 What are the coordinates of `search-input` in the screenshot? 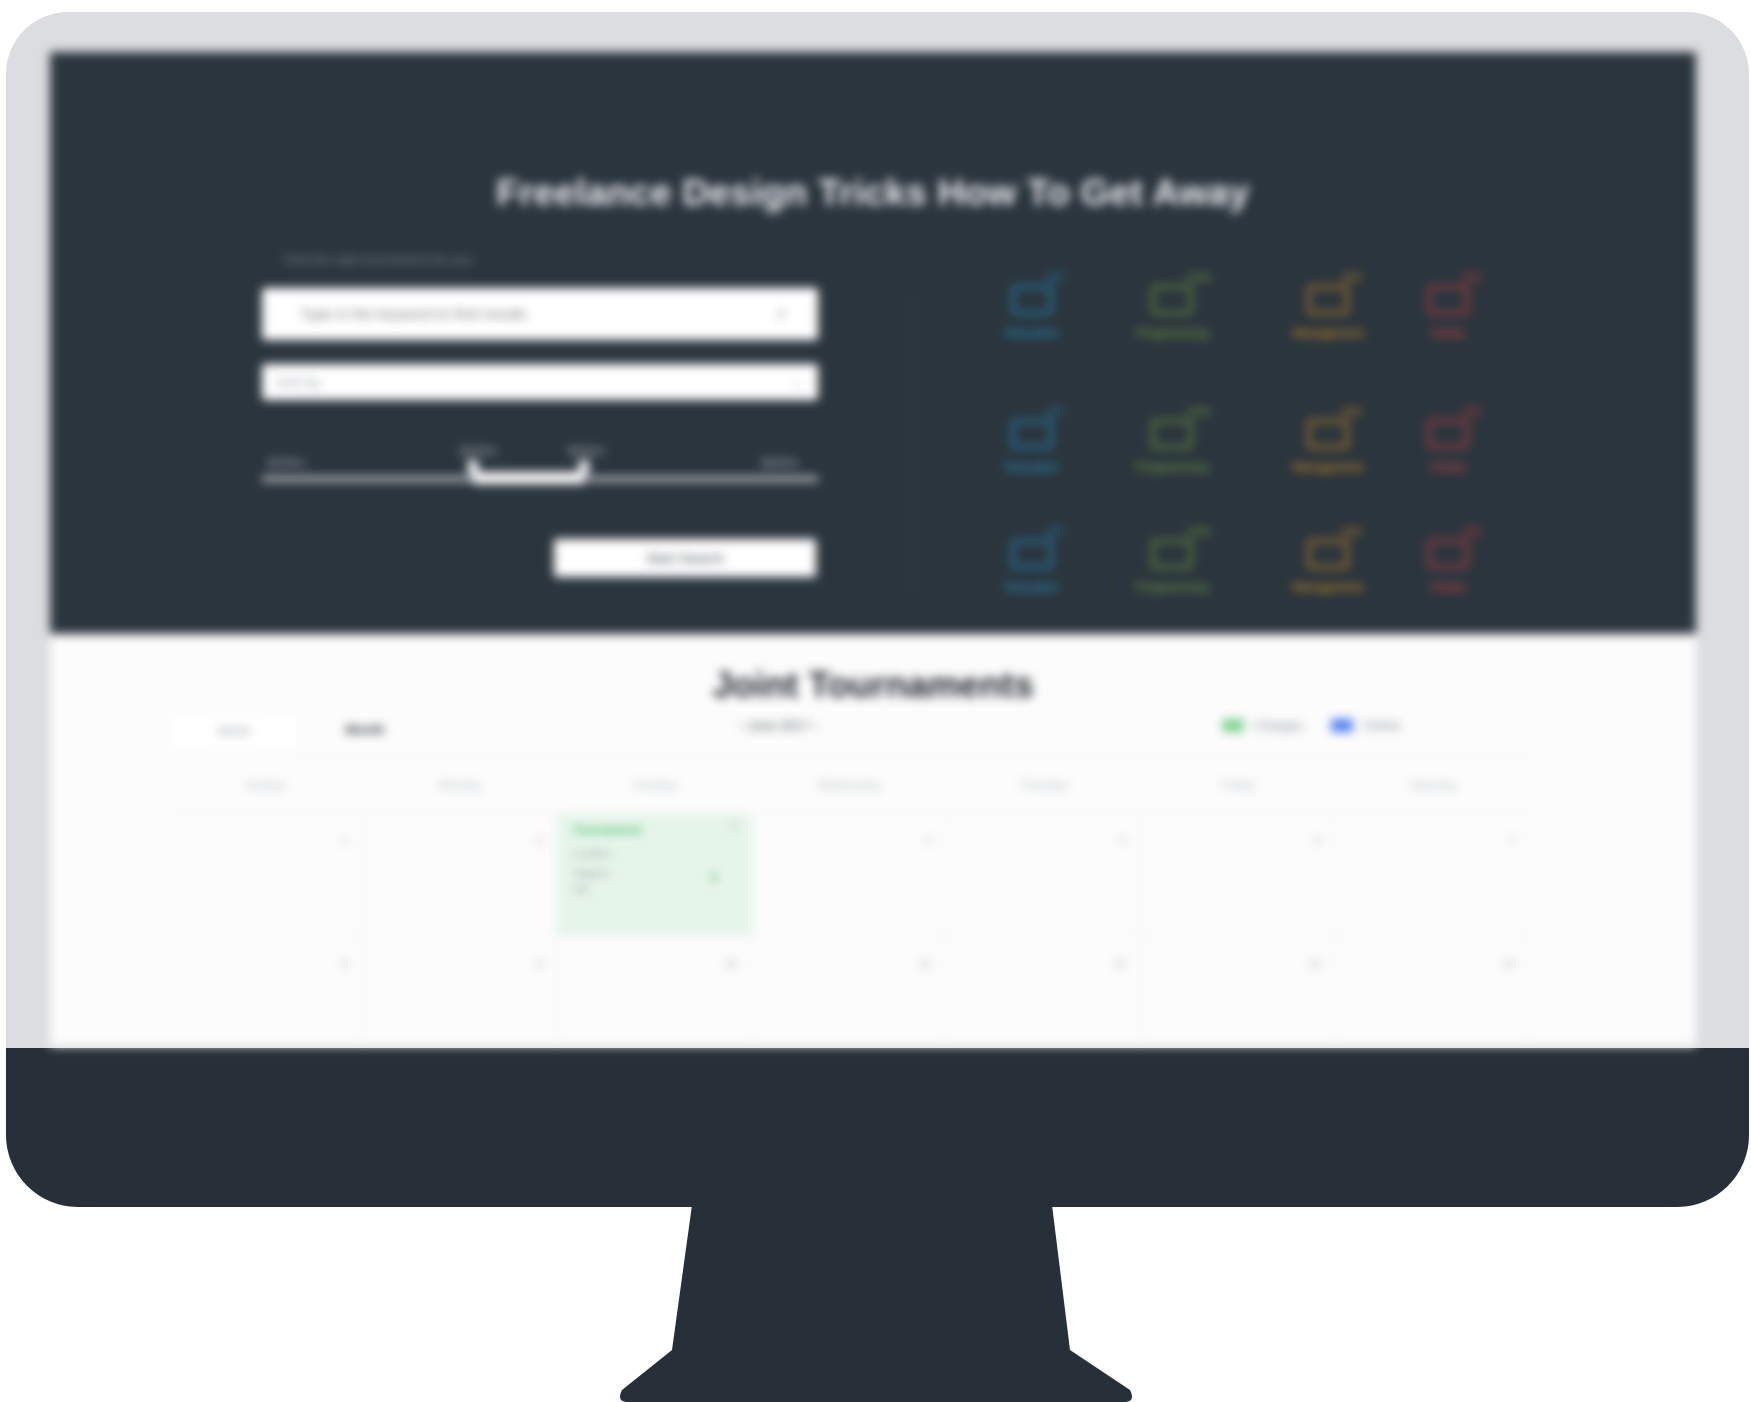 It's located at (540, 314).